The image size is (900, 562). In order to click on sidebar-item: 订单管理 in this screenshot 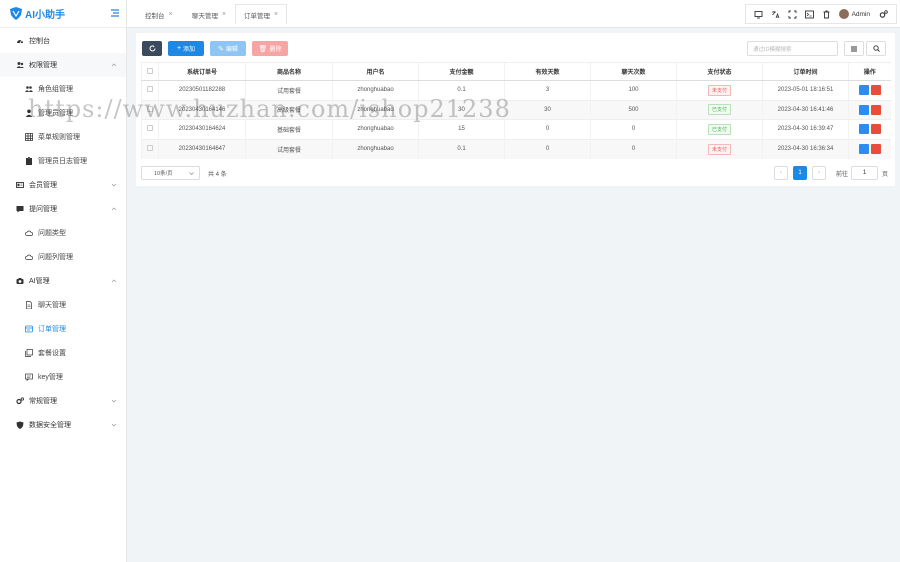, I will do `click(63, 329)`.